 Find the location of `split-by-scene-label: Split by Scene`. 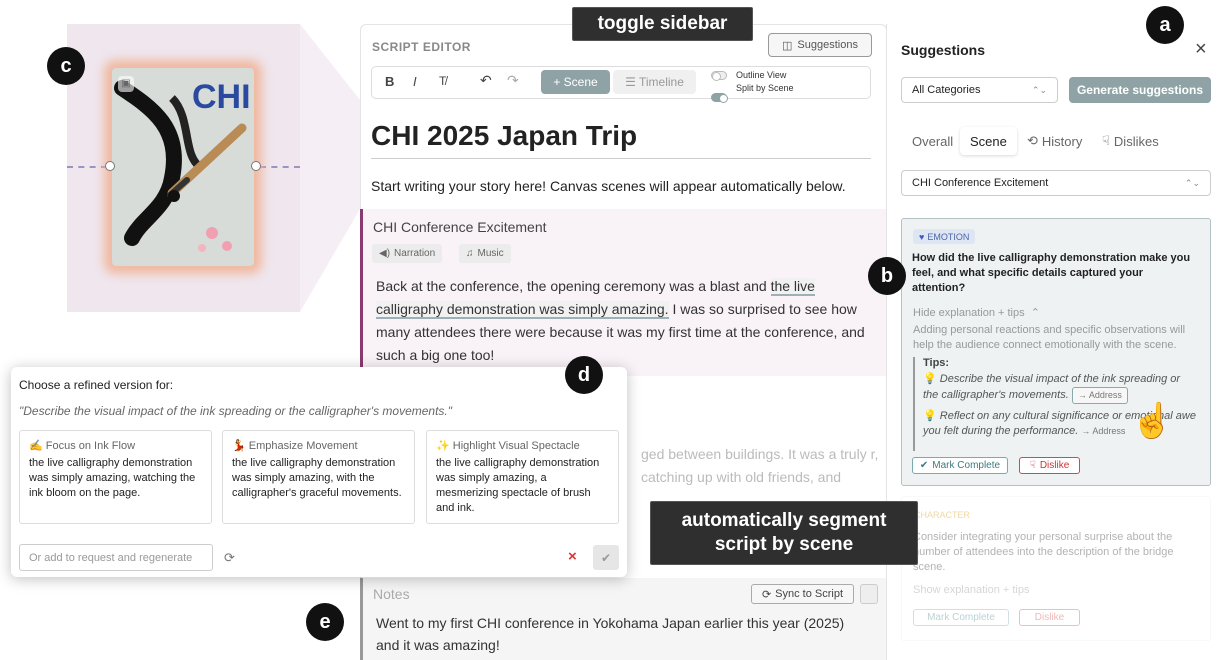

split-by-scene-label: Split by Scene is located at coordinates (765, 88).